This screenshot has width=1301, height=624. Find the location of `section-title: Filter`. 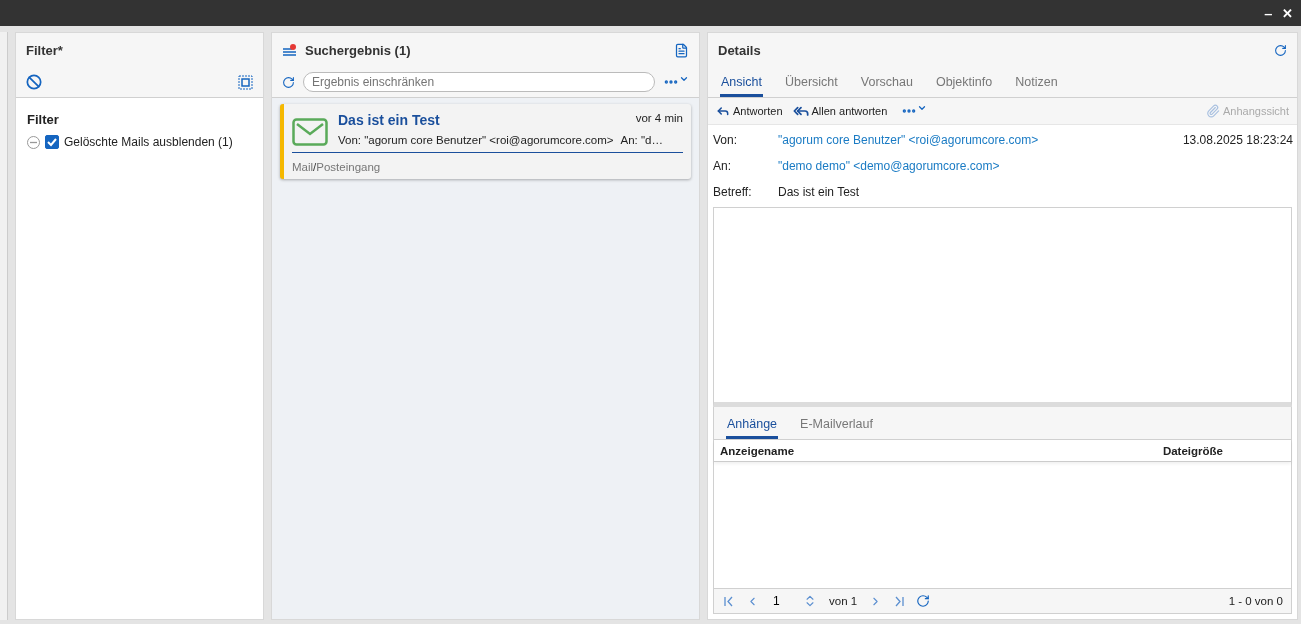

section-title: Filter is located at coordinates (43, 120).